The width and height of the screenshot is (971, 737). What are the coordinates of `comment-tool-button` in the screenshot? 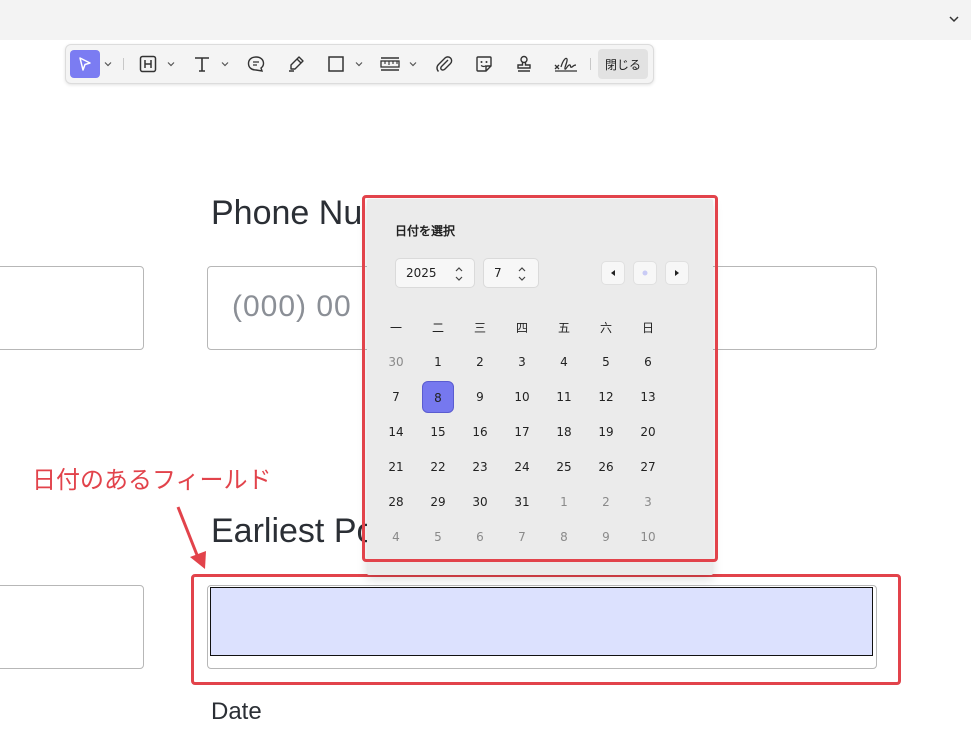 It's located at (256, 64).